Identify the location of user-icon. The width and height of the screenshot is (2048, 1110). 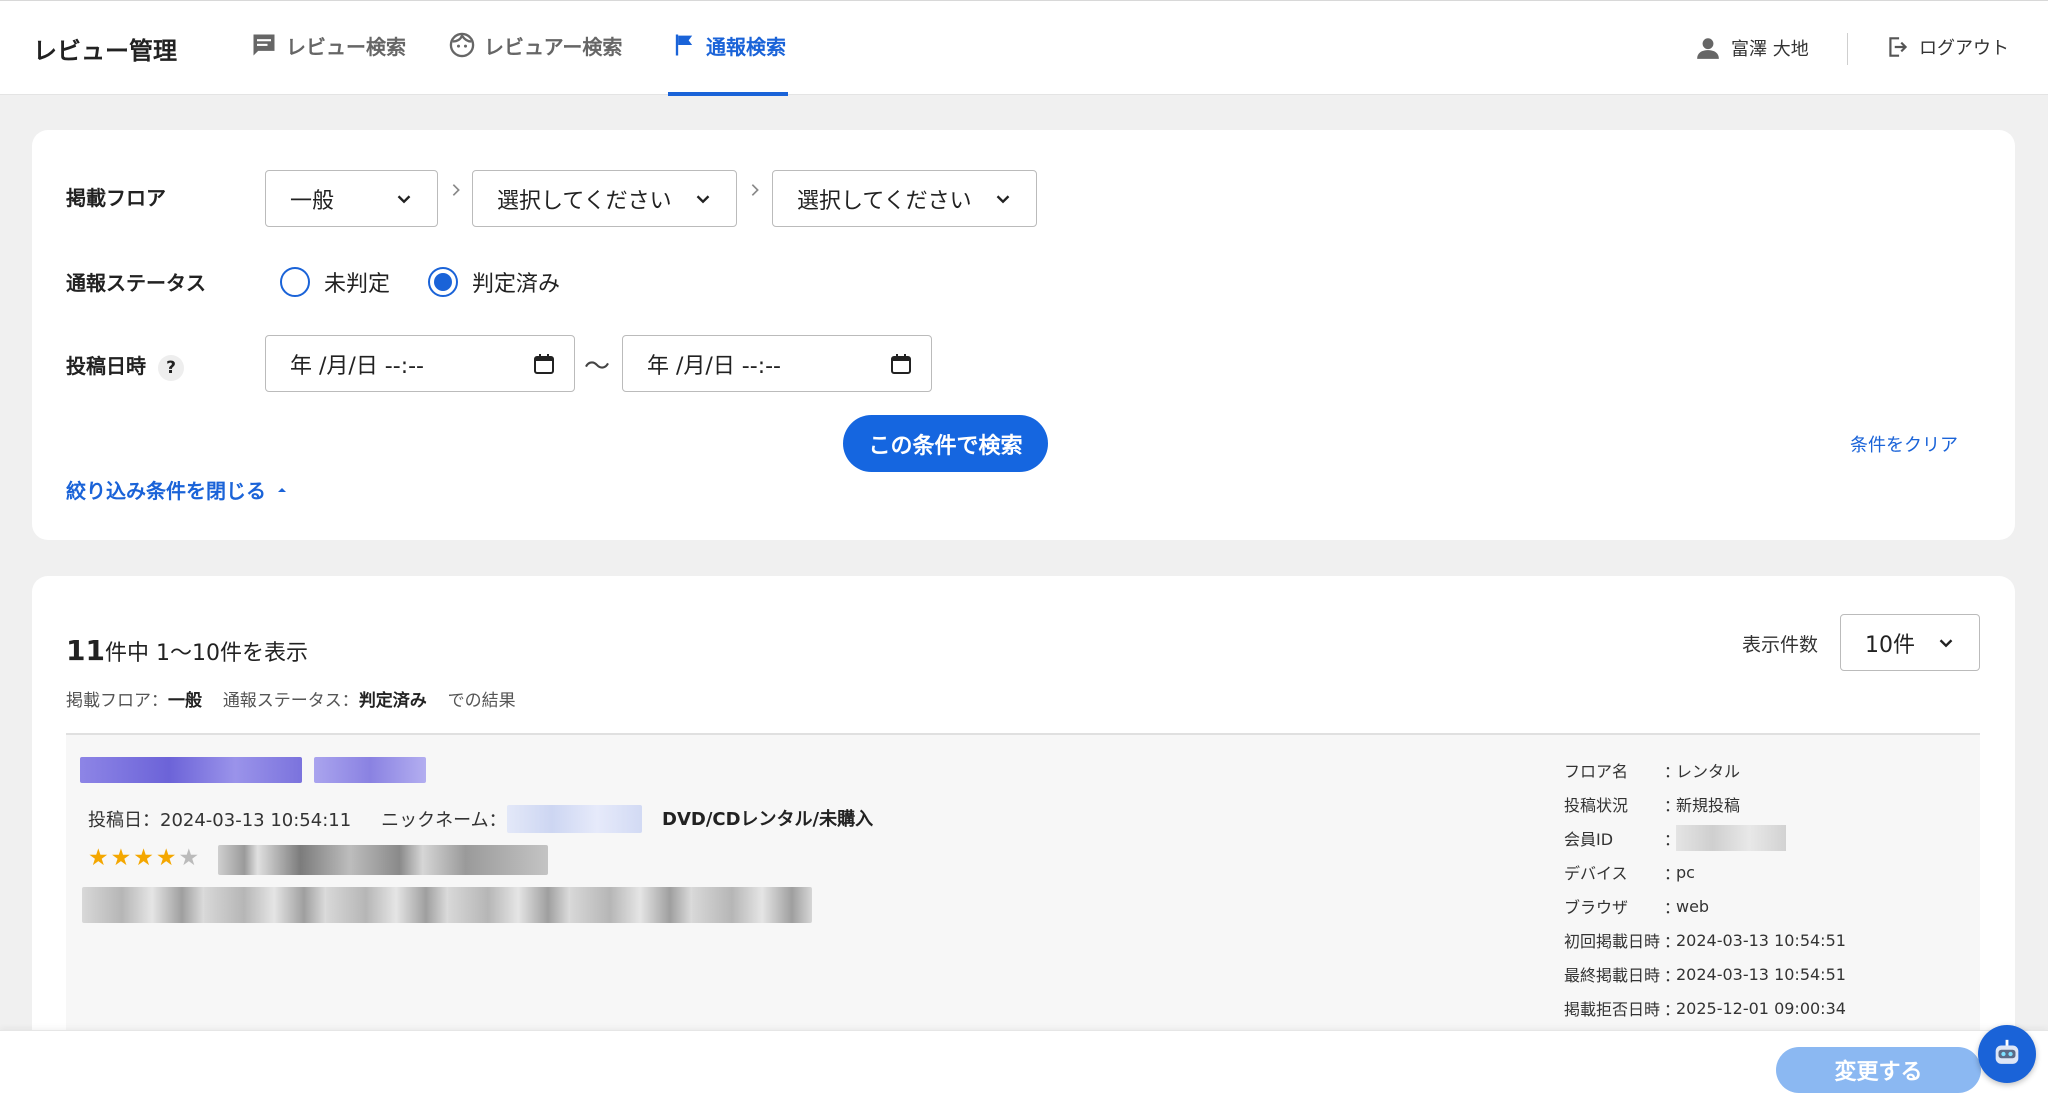
(1708, 48).